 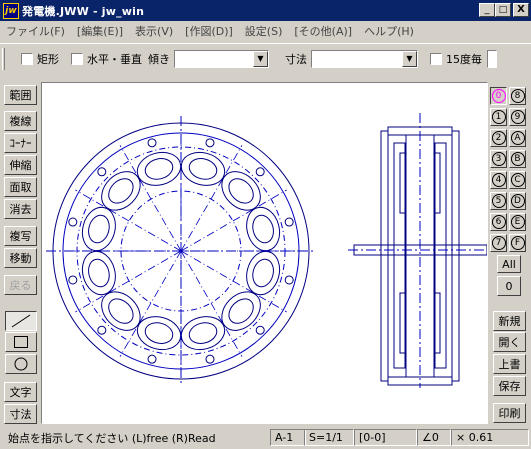 What do you see at coordinates (498, 243) in the screenshot?
I see `layer-button-7: 7` at bounding box center [498, 243].